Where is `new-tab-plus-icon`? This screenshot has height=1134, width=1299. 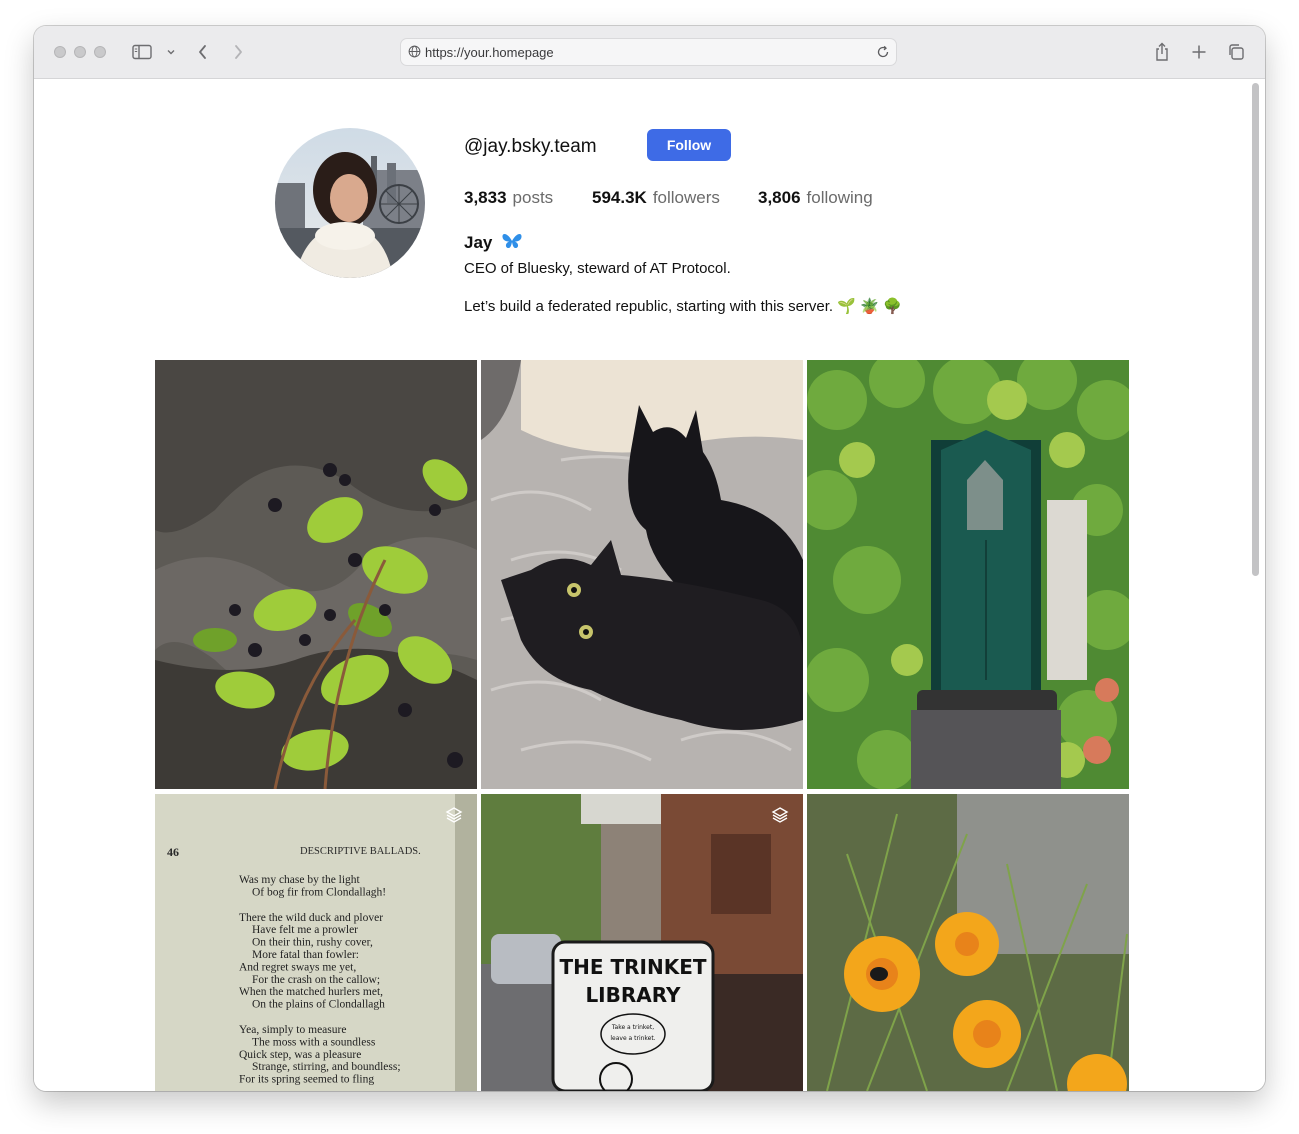
new-tab-plus-icon is located at coordinates (1199, 52).